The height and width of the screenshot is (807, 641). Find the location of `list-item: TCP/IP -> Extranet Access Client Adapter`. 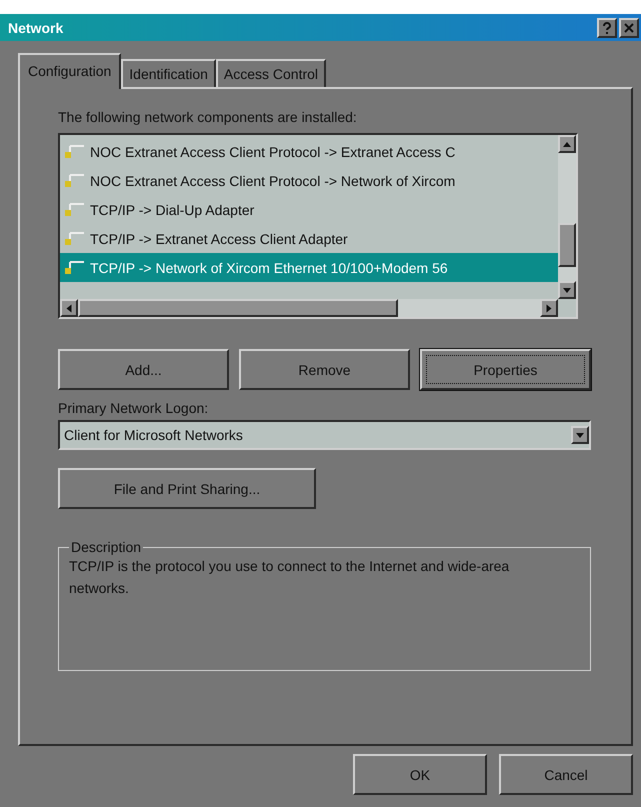

list-item: TCP/IP -> Extranet Access Client Adapter is located at coordinates (309, 238).